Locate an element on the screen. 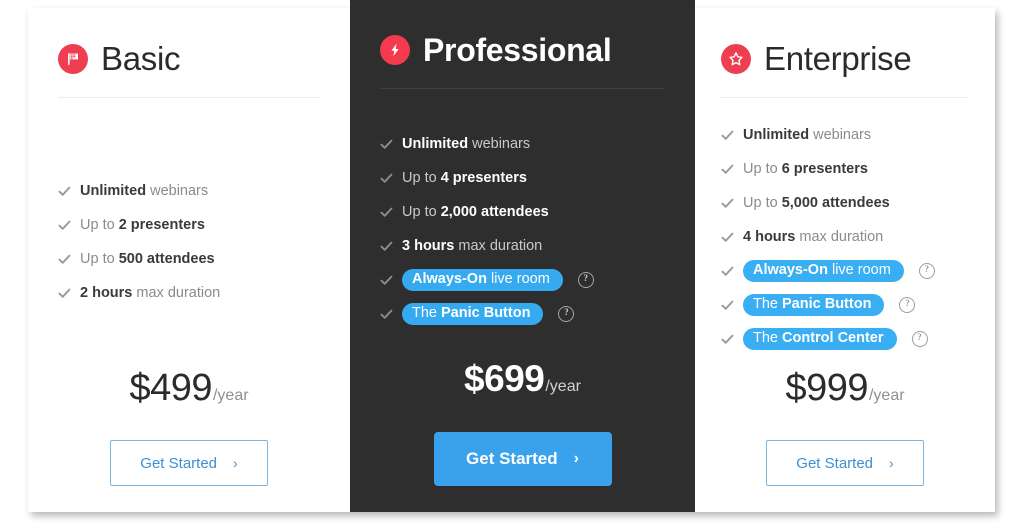 This screenshot has width=1024, height=527. lightning-bolt-icon is located at coordinates (395, 50).